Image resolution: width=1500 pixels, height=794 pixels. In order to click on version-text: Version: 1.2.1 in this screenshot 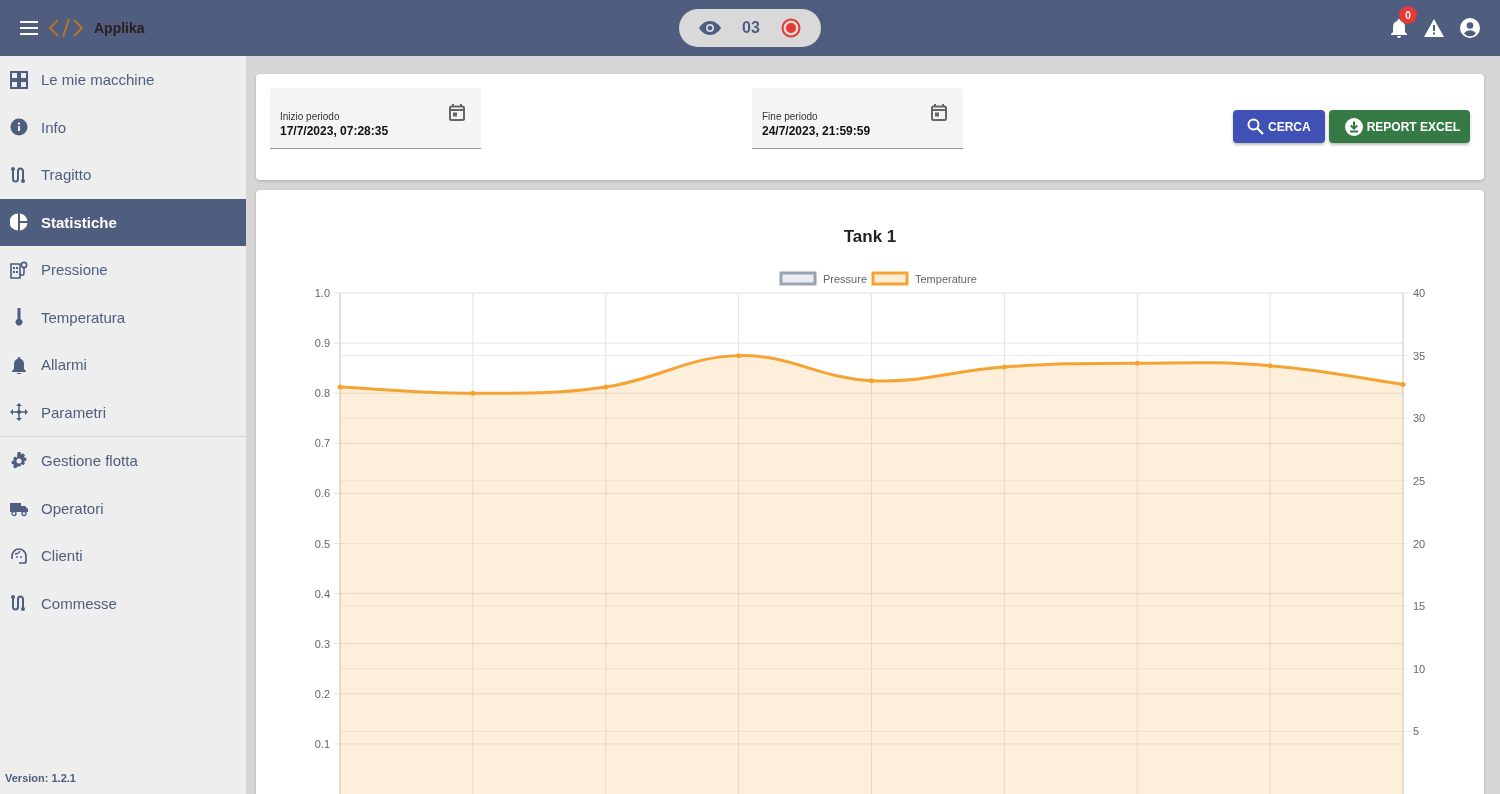, I will do `click(40, 779)`.